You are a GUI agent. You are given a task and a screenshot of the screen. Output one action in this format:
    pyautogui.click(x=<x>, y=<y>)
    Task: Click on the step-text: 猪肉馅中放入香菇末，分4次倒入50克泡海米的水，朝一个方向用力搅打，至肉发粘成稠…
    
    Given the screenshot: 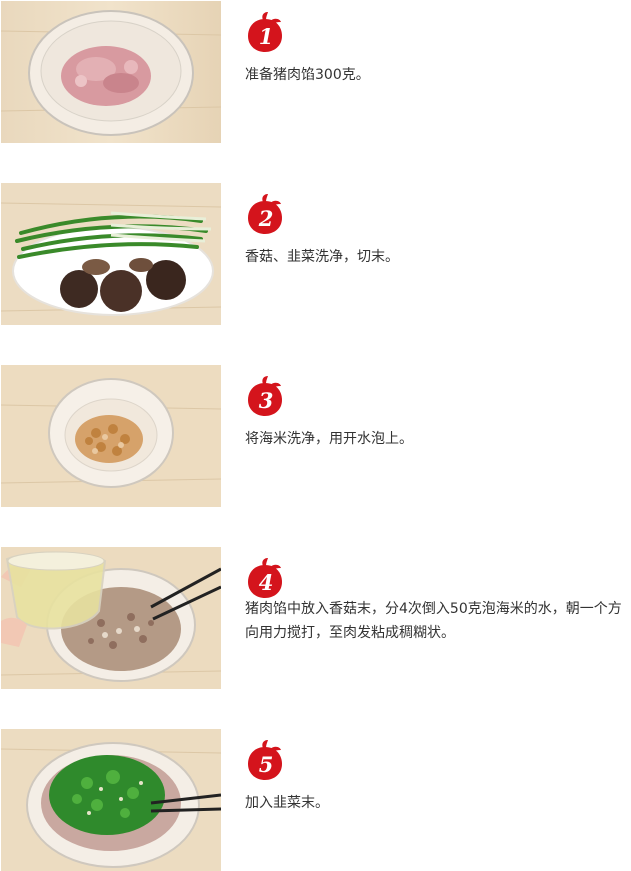 What is the action you would take?
    pyautogui.click(x=433, y=621)
    